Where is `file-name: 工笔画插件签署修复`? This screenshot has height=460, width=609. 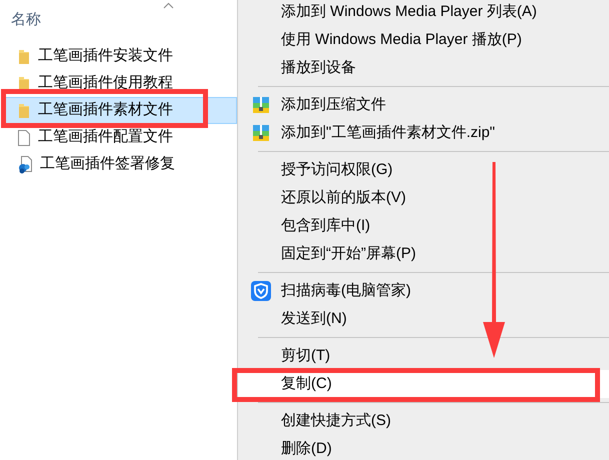
file-name: 工笔画插件签署修复 is located at coordinates (107, 164).